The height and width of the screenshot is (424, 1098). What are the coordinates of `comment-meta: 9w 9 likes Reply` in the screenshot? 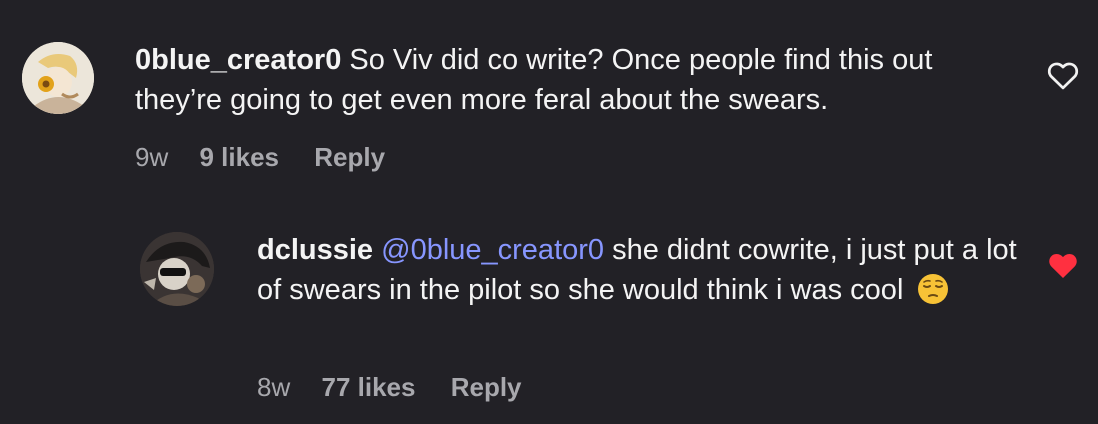 It's located at (260, 157).